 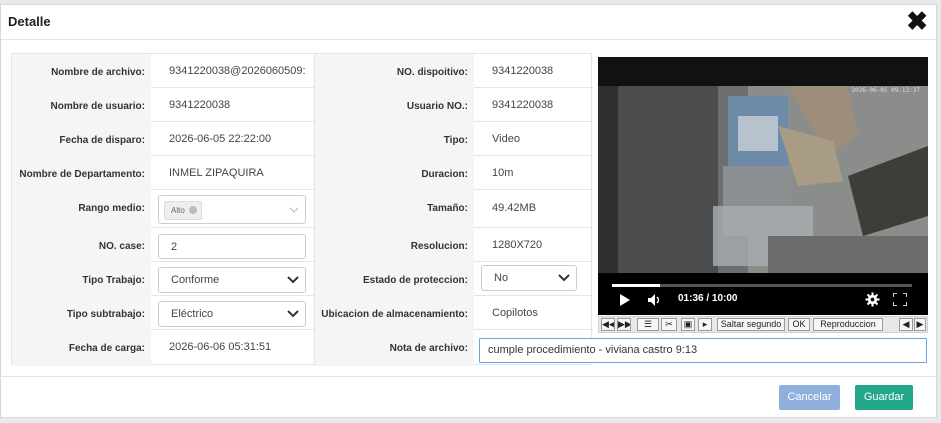 I want to click on field-label: Resolucion:, so click(x=394, y=245).